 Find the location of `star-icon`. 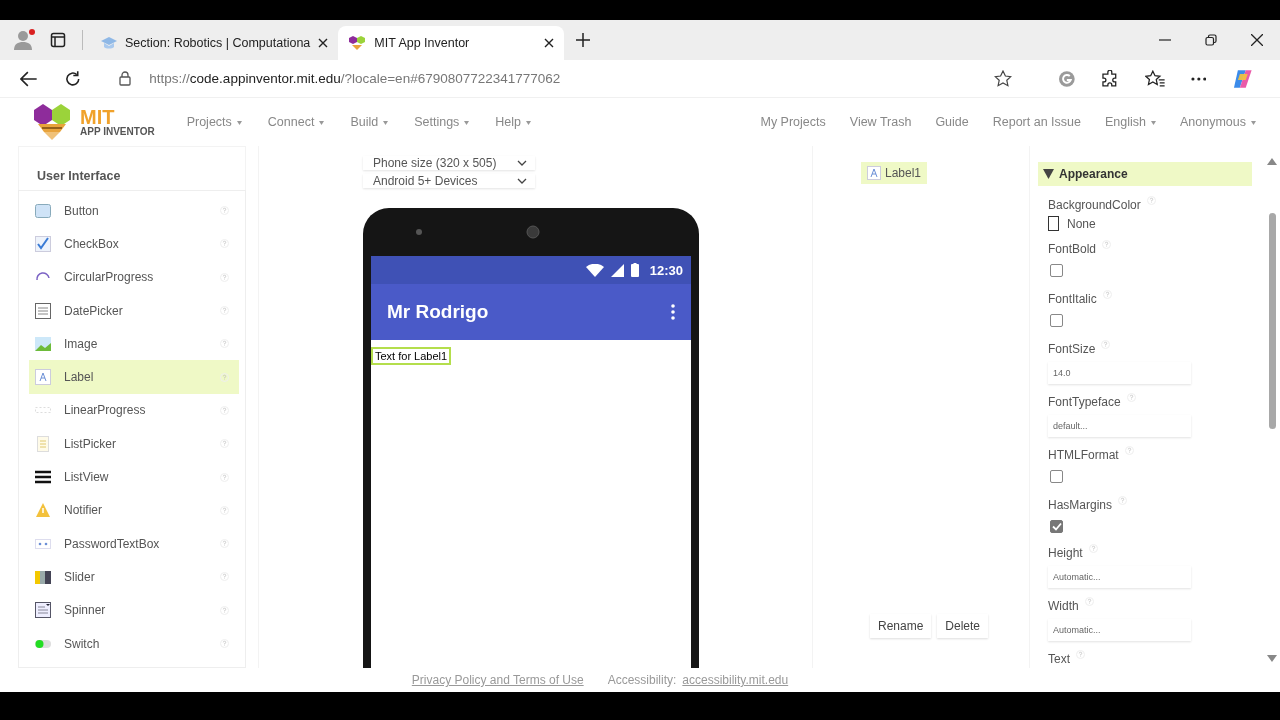

star-icon is located at coordinates (1002, 78).